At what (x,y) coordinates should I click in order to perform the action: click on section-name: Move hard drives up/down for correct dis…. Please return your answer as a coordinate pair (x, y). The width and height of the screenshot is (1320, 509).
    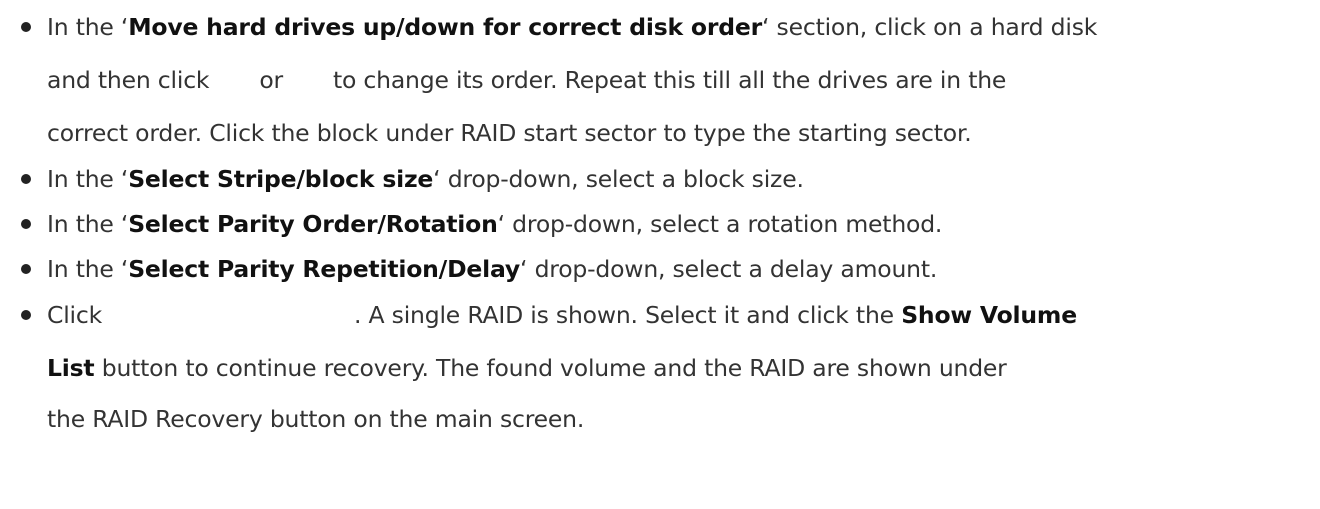
    Looking at the image, I should click on (445, 27).